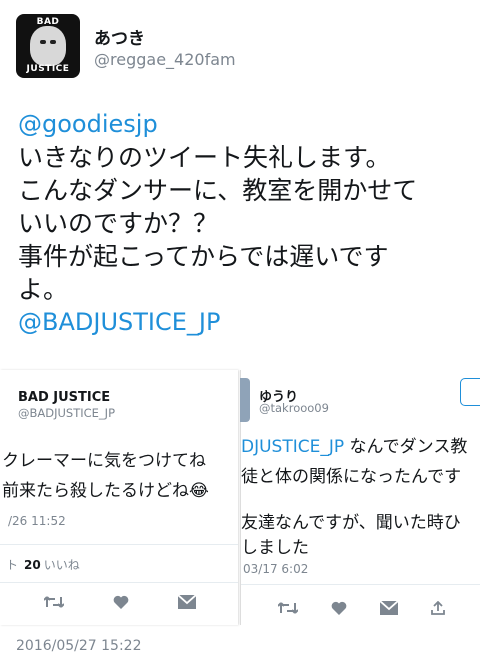 The height and width of the screenshot is (654, 480). Describe the element at coordinates (105, 491) in the screenshot. I see `card-text-line: 前来たら殺したるけどね😂` at that location.